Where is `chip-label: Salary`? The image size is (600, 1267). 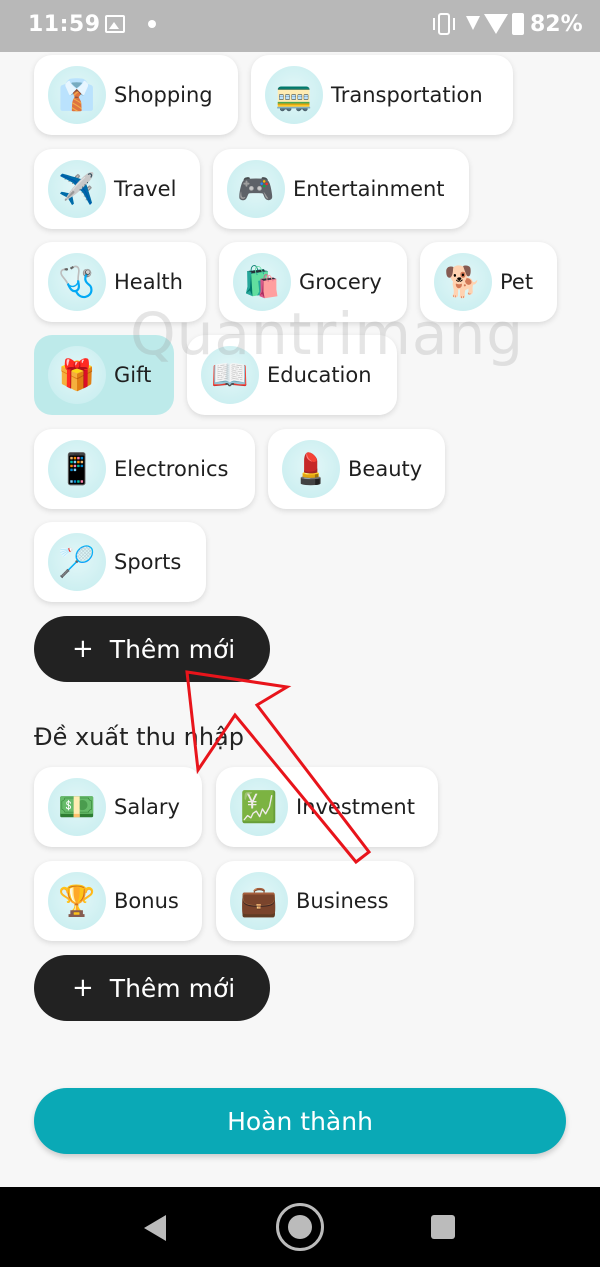
chip-label: Salary is located at coordinates (147, 807).